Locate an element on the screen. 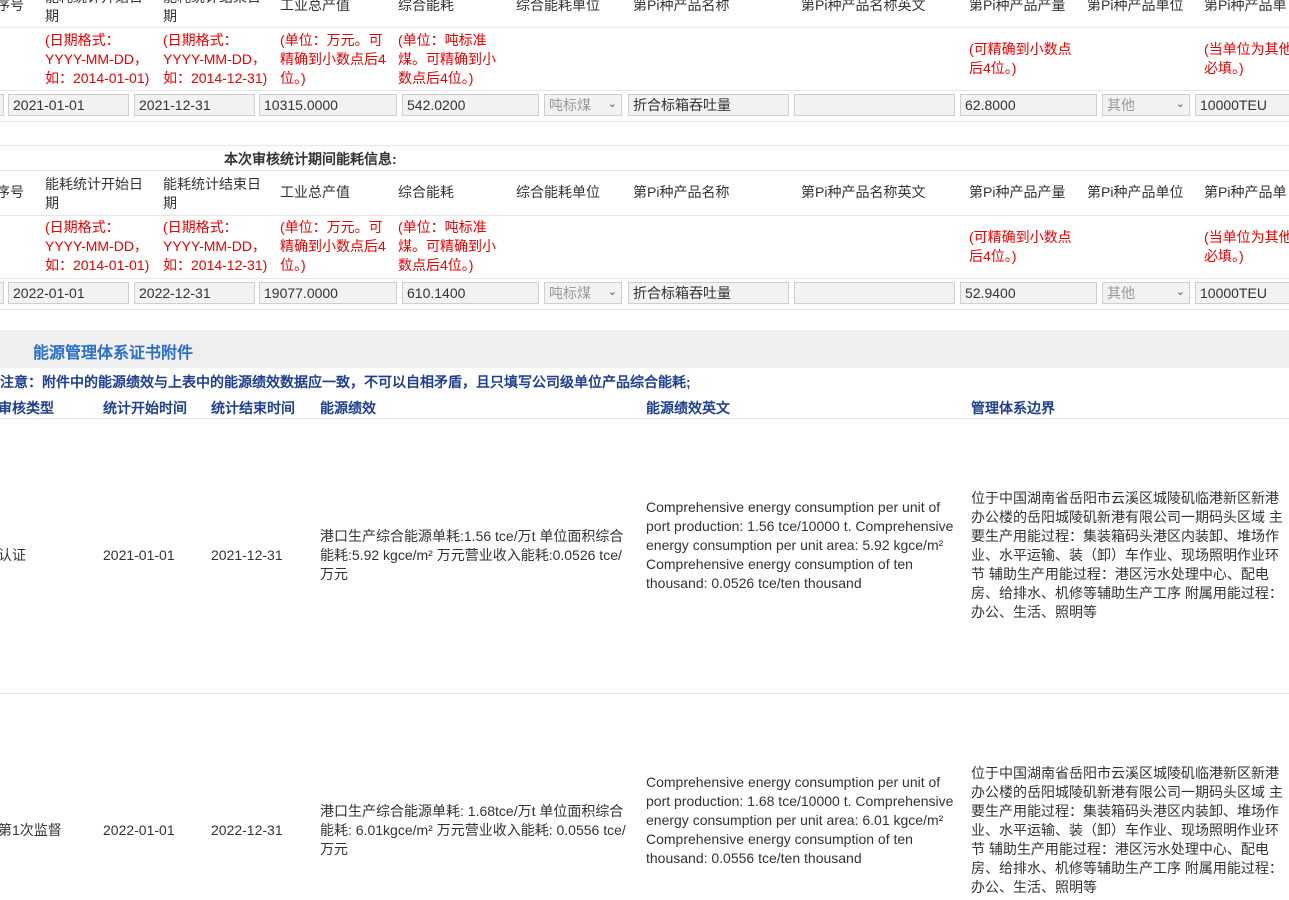 This screenshot has width=1289, height=900. product-output-field: 52.9400 is located at coordinates (1028, 293).